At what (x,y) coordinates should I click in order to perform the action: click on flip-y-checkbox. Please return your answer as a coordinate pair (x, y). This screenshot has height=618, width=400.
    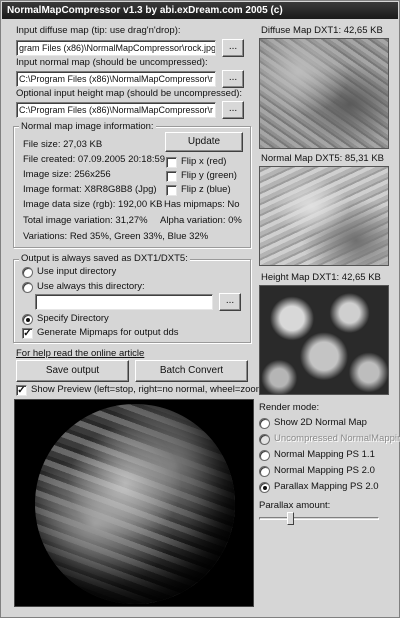
    Looking at the image, I should click on (171, 176).